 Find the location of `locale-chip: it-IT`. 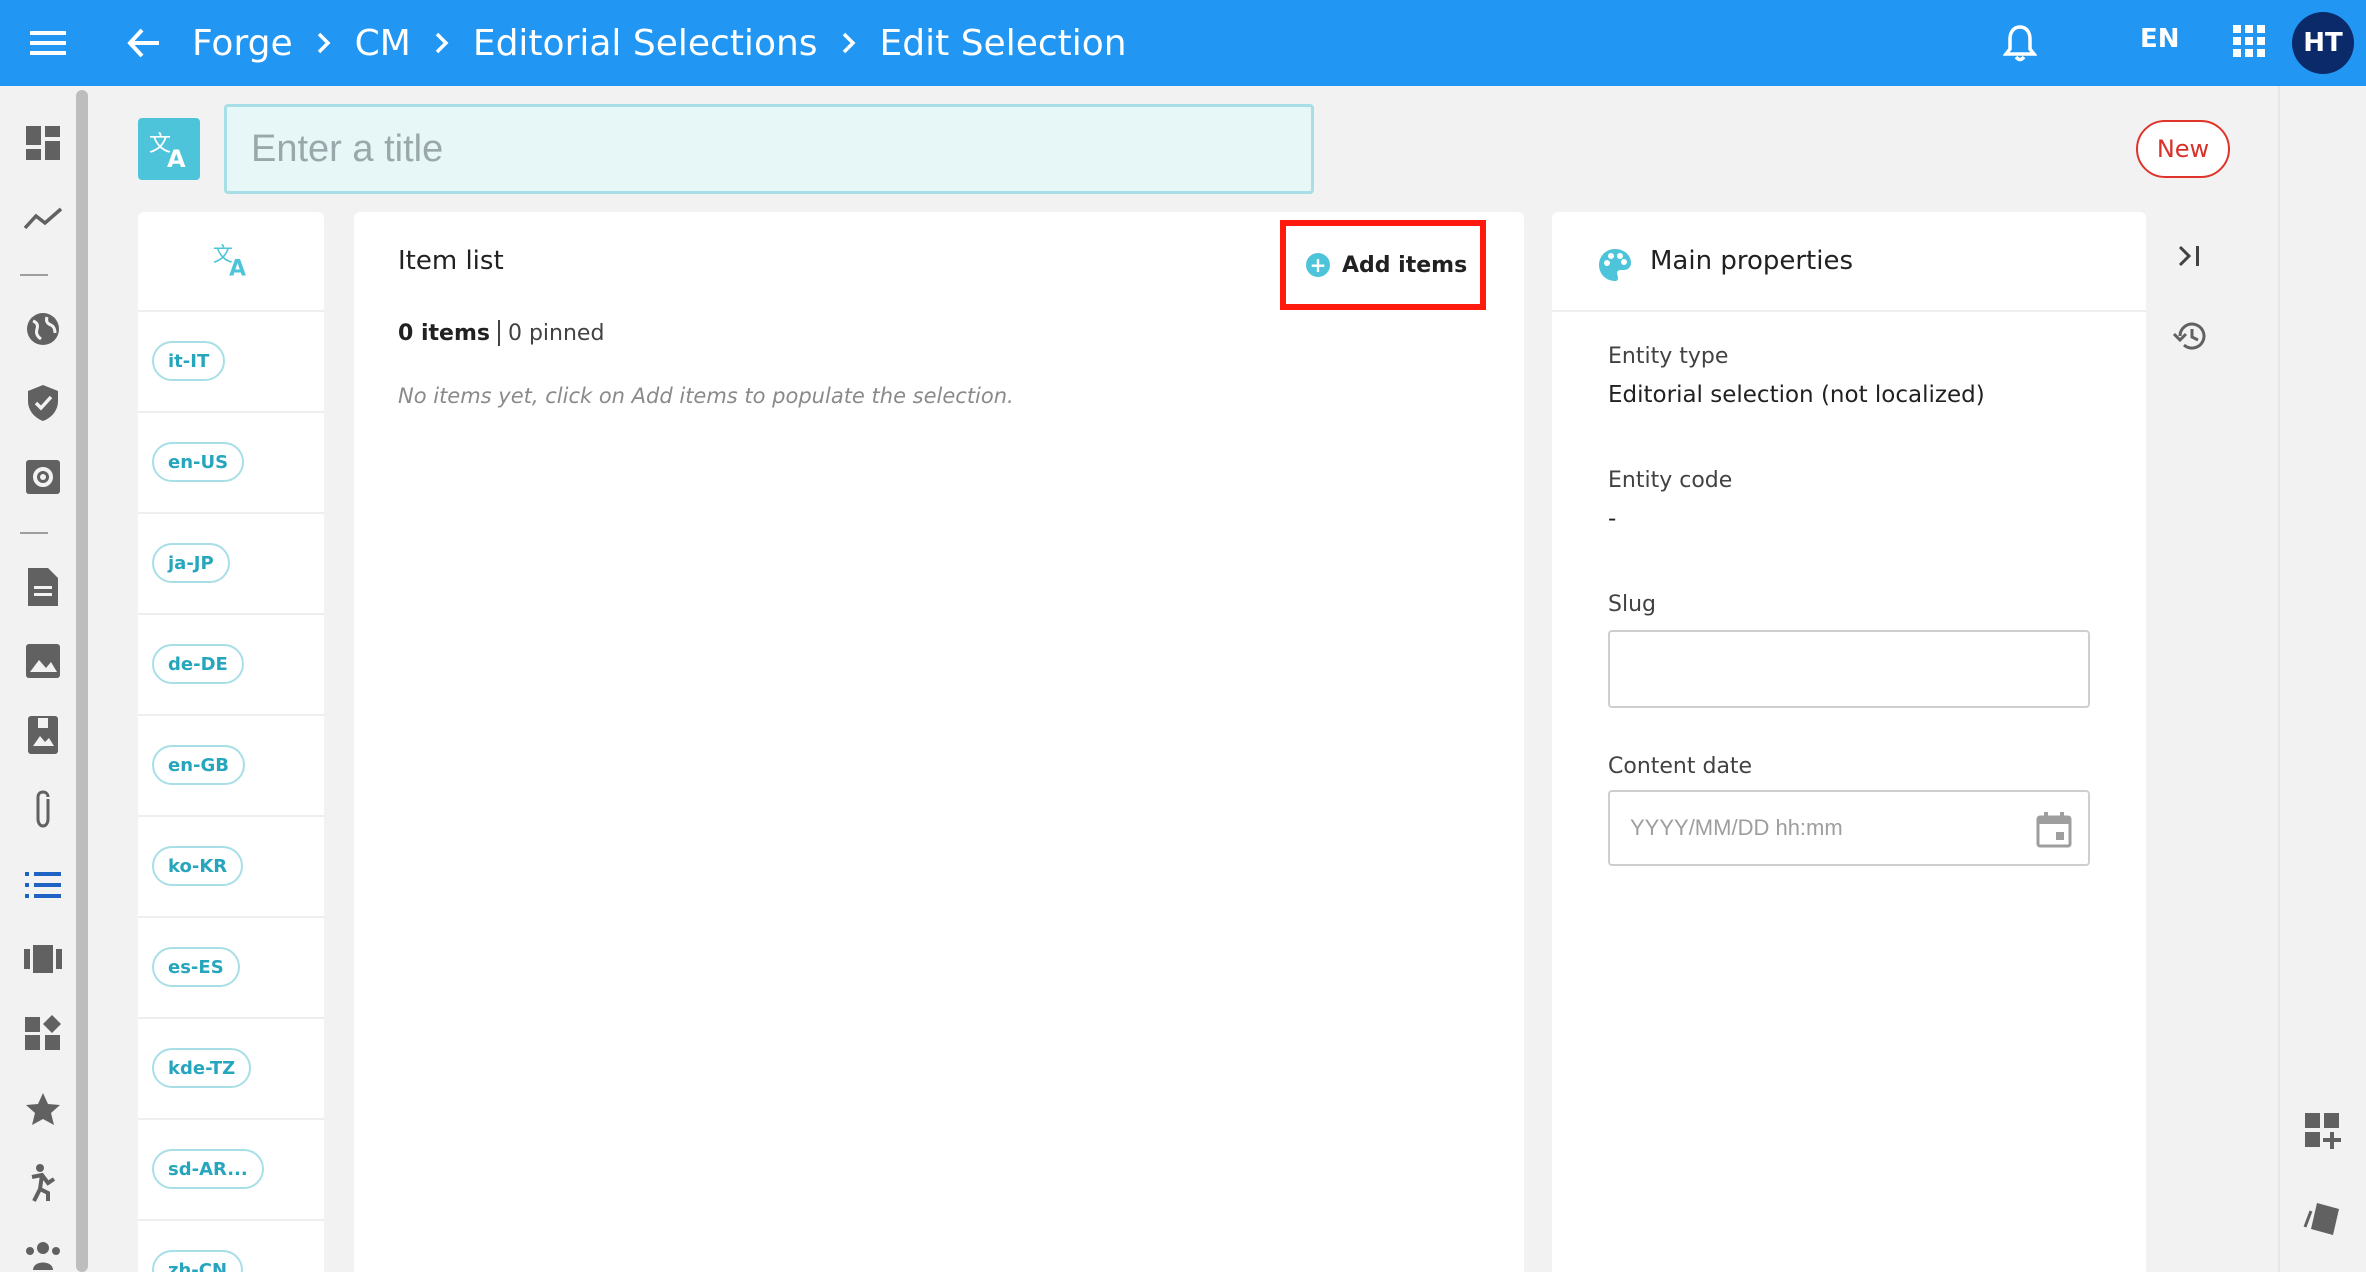

locale-chip: it-IT is located at coordinates (189, 361).